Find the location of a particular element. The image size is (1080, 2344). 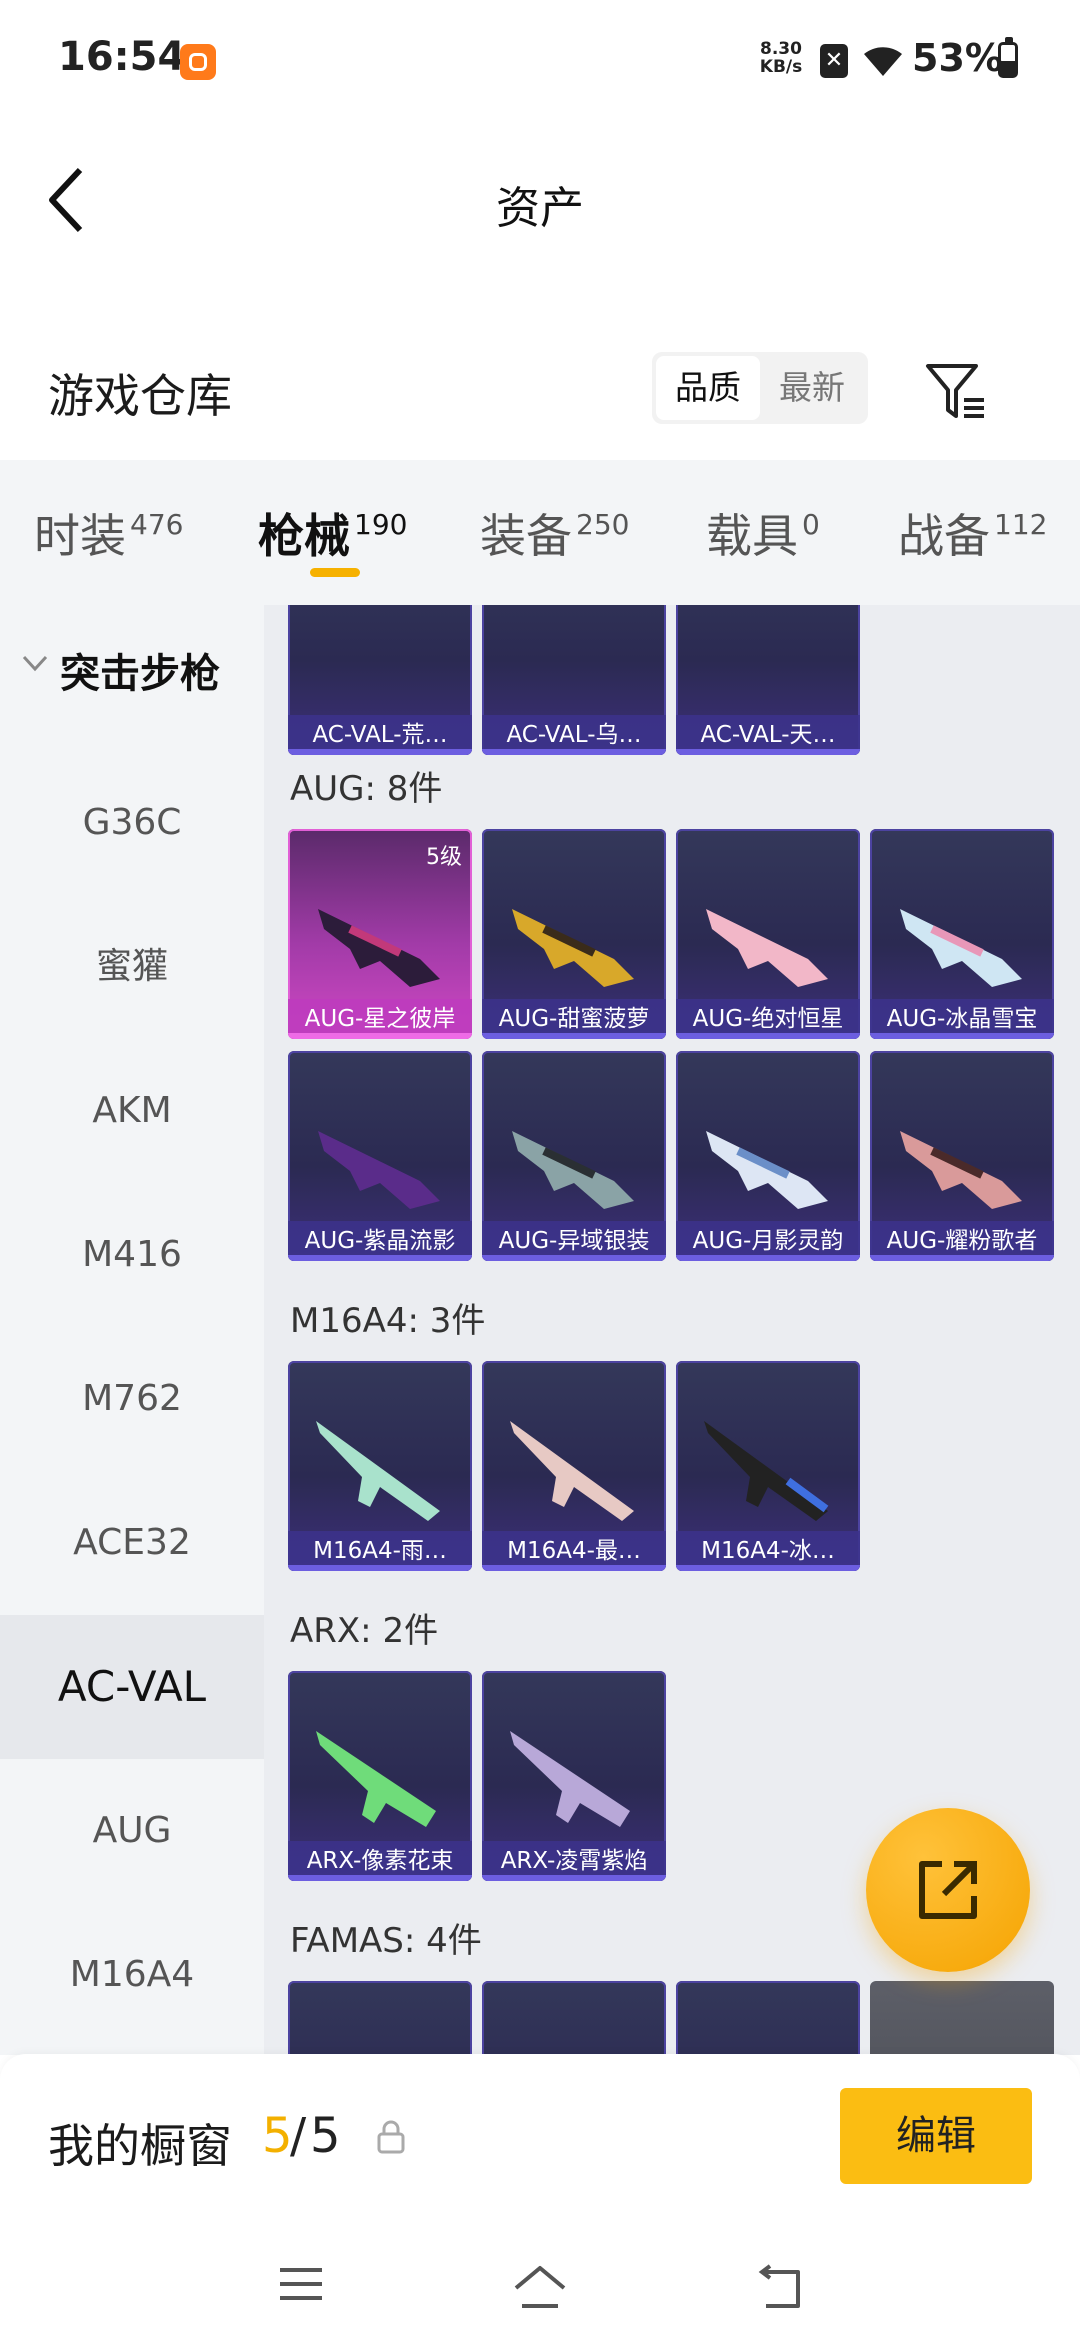

top-nav: 资产 is located at coordinates (540, 200).